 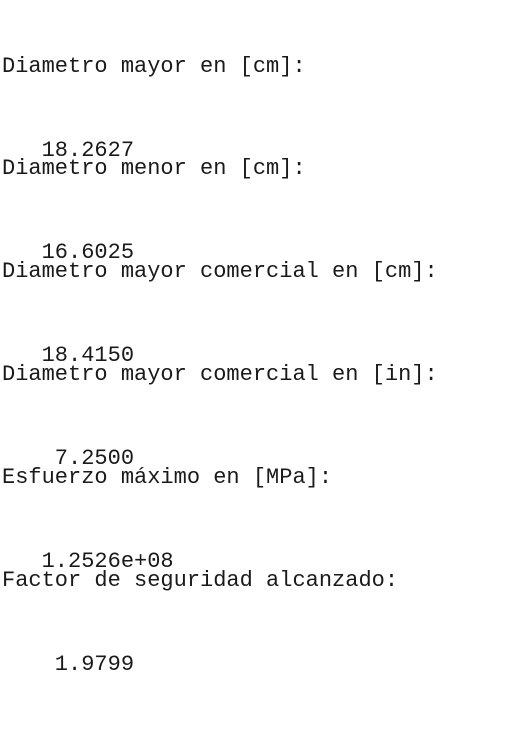 What do you see at coordinates (220, 271) in the screenshot?
I see `output-label: Diametro mayor comercial en [cm]:` at bounding box center [220, 271].